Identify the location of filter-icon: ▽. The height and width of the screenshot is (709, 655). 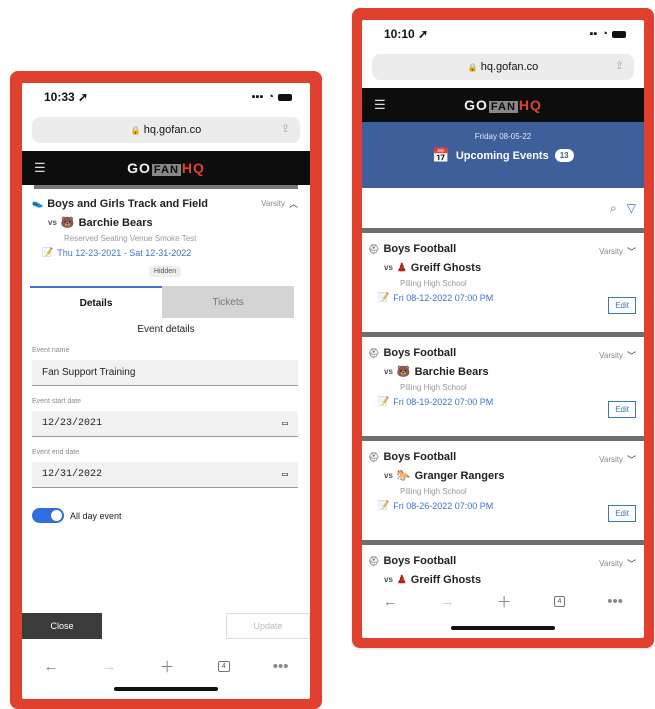
(631, 208).